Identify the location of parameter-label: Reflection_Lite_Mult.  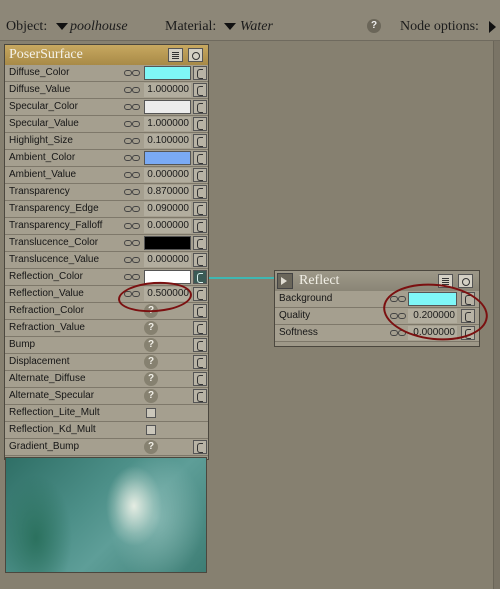
(54, 412).